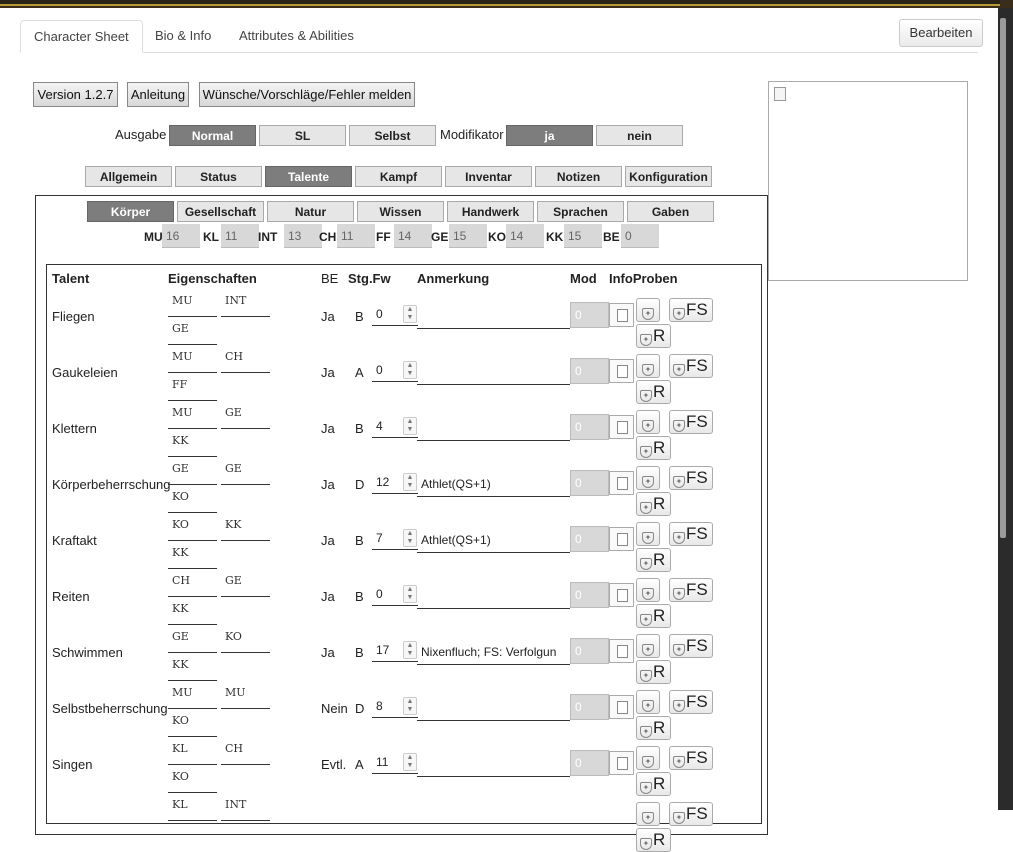  Describe the element at coordinates (493, 484) in the screenshot. I see `anmerkung-input: Athlet(QS+1)` at that location.